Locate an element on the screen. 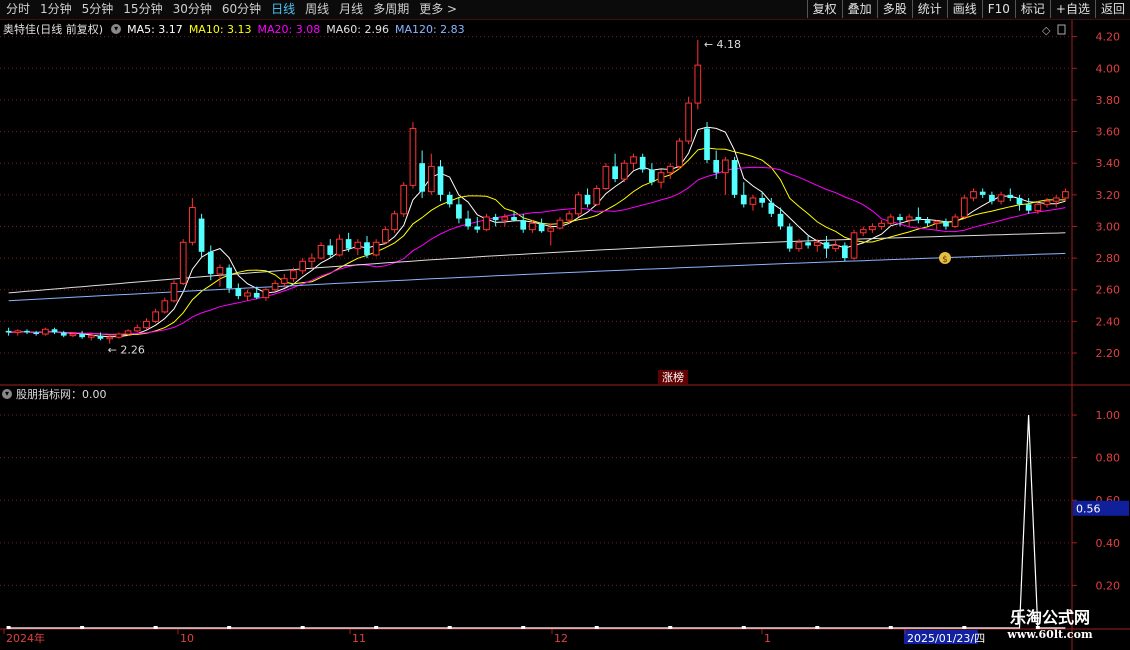 Image resolution: width=1130 pixels, height=650 pixels. toolbar-button: 标记 is located at coordinates (1032, 9).